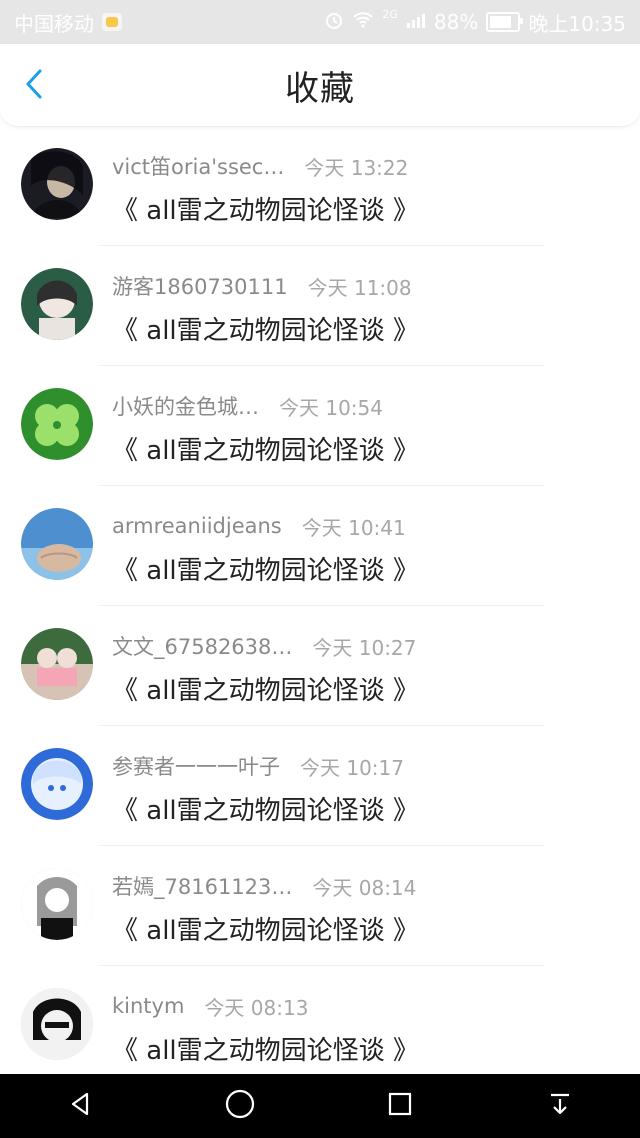 This screenshot has height=1138, width=640. Describe the element at coordinates (320, 22) in the screenshot. I see `status-bar: 中国移动 2G 88% 晚上10:35` at that location.